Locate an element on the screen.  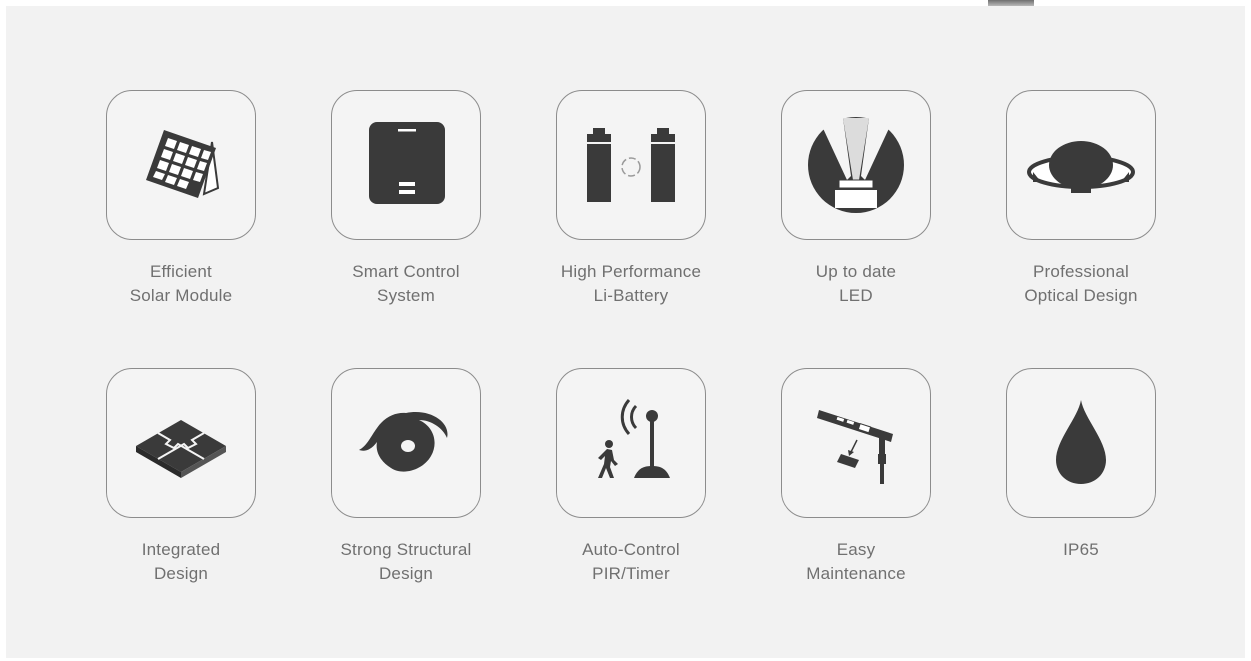
feature-label: Smart Control System is located at coordinates (406, 283).